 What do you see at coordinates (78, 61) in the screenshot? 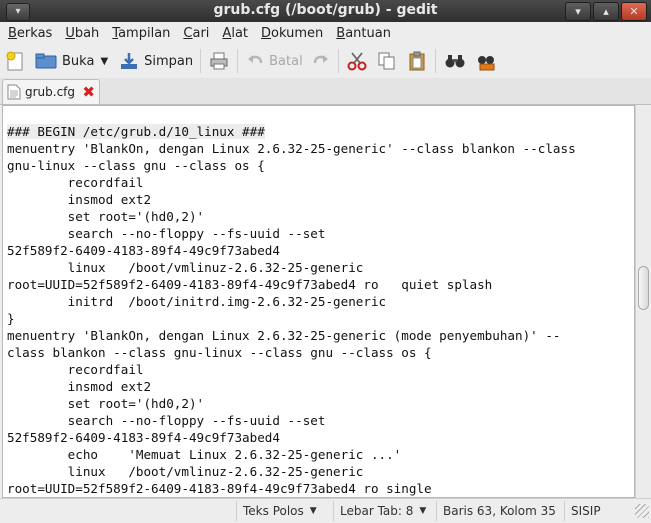
I see `open-button-label: Buka` at bounding box center [78, 61].